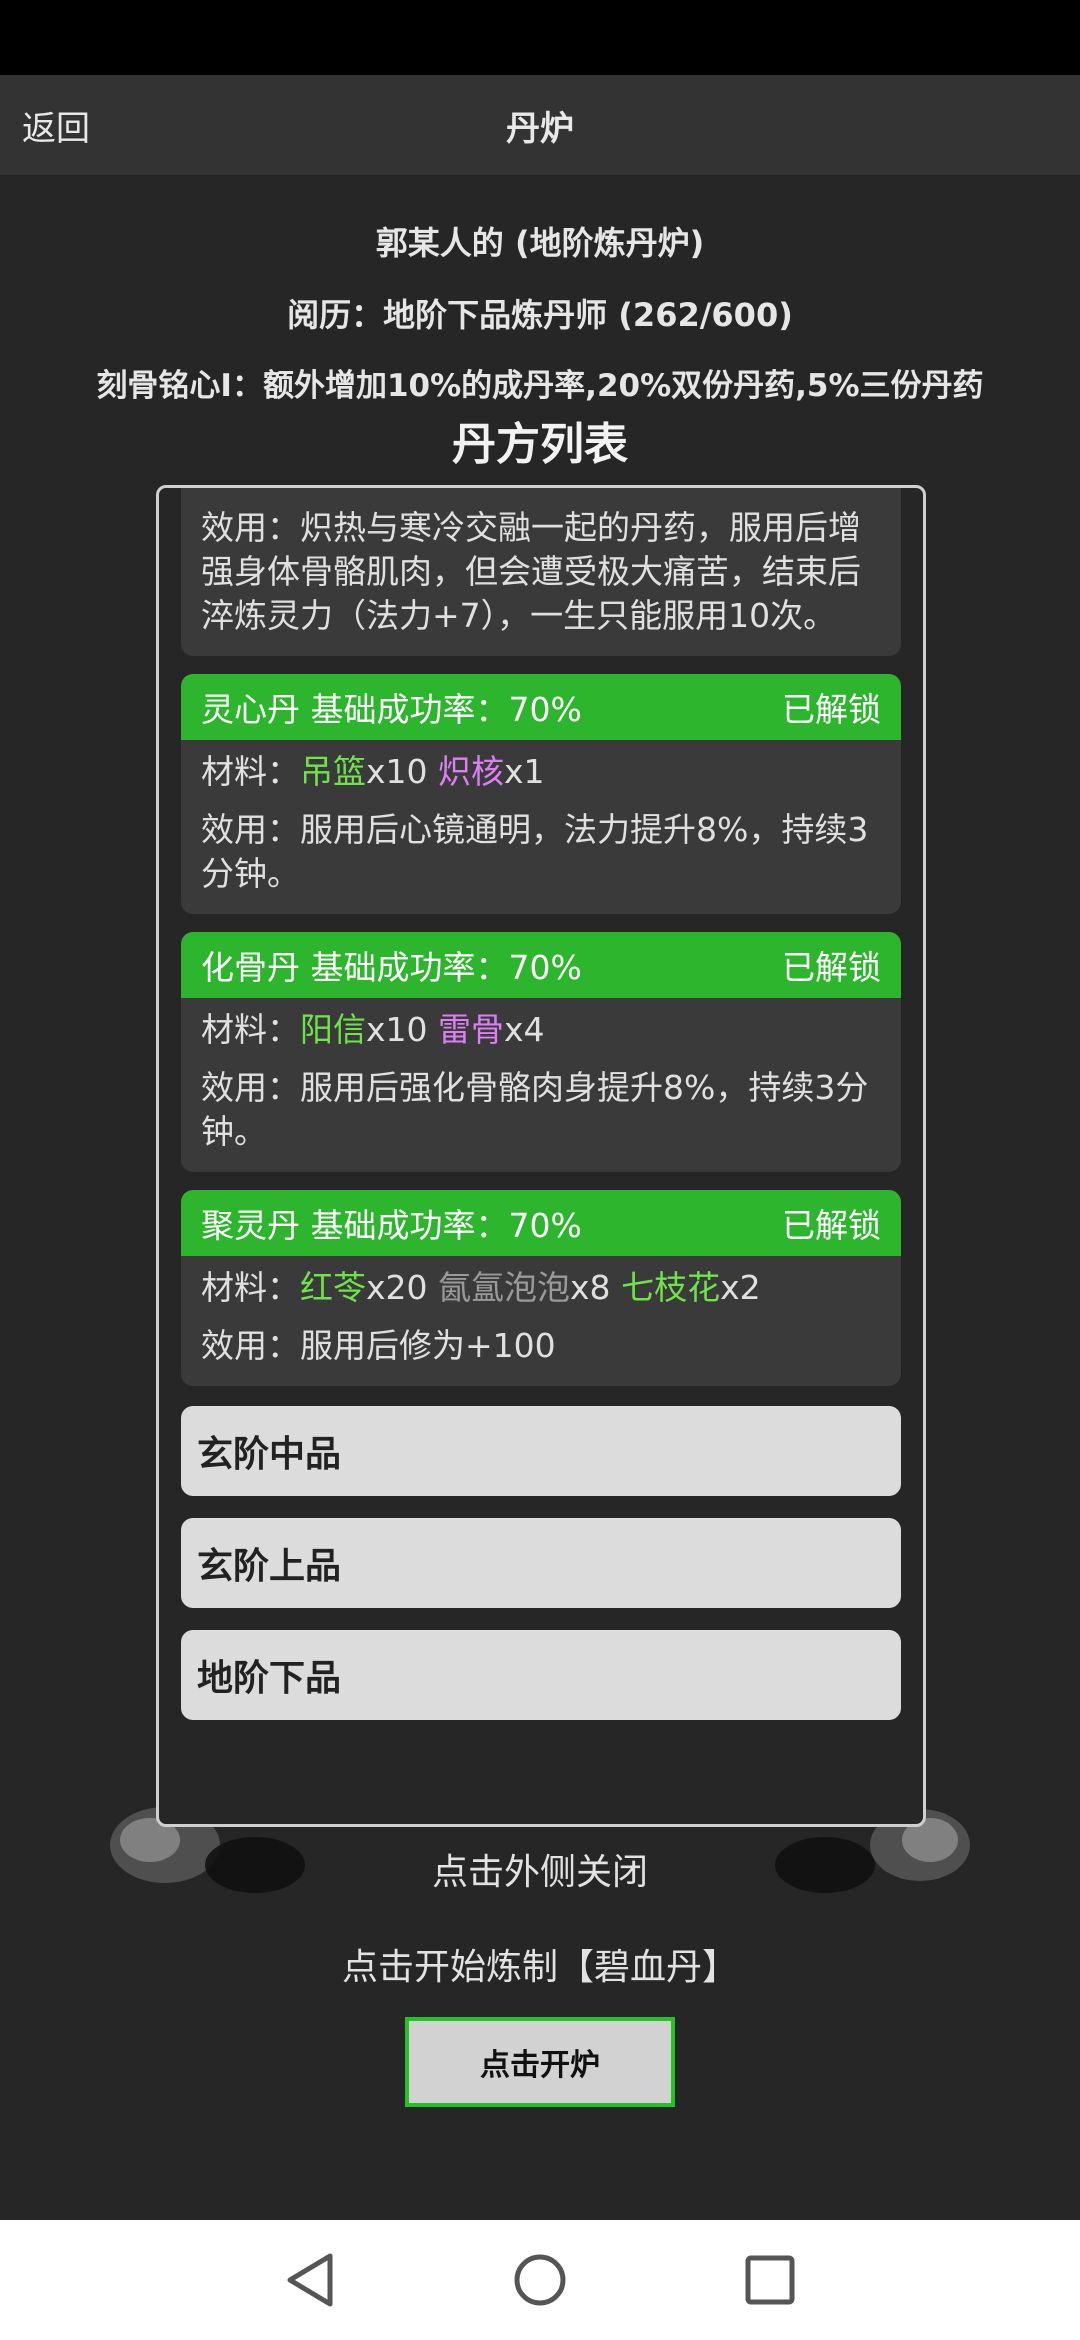 The image size is (1080, 2340). What do you see at coordinates (541, 1321) in the screenshot?
I see `recipe-body: 材料：红苓x20 氤氲泡泡x8 七枝花x2 效用：服用后修为+100` at bounding box center [541, 1321].